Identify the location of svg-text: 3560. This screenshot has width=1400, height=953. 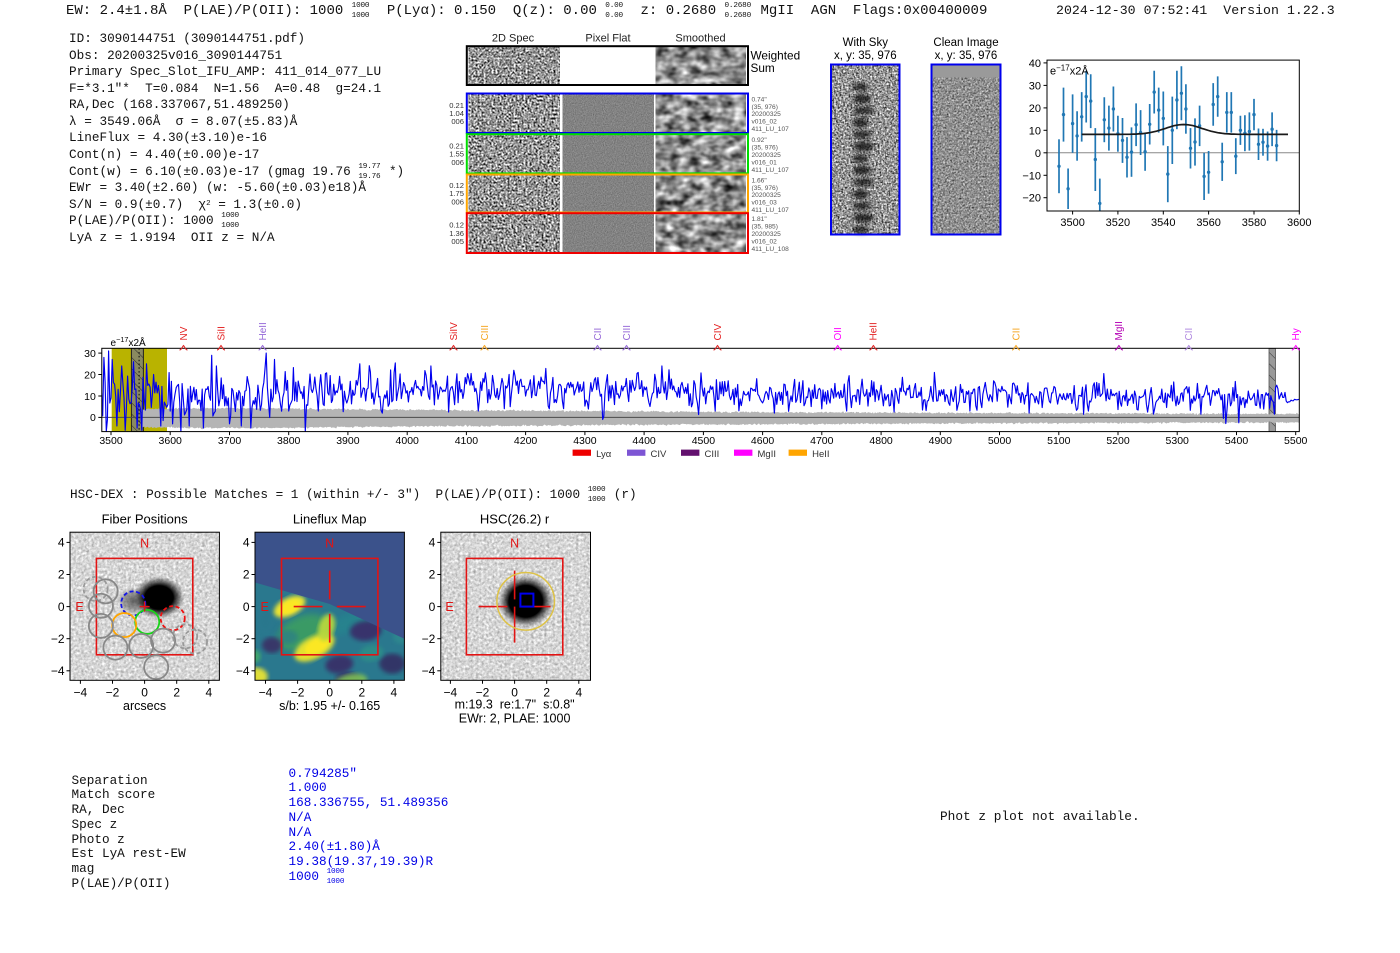
(1208, 223).